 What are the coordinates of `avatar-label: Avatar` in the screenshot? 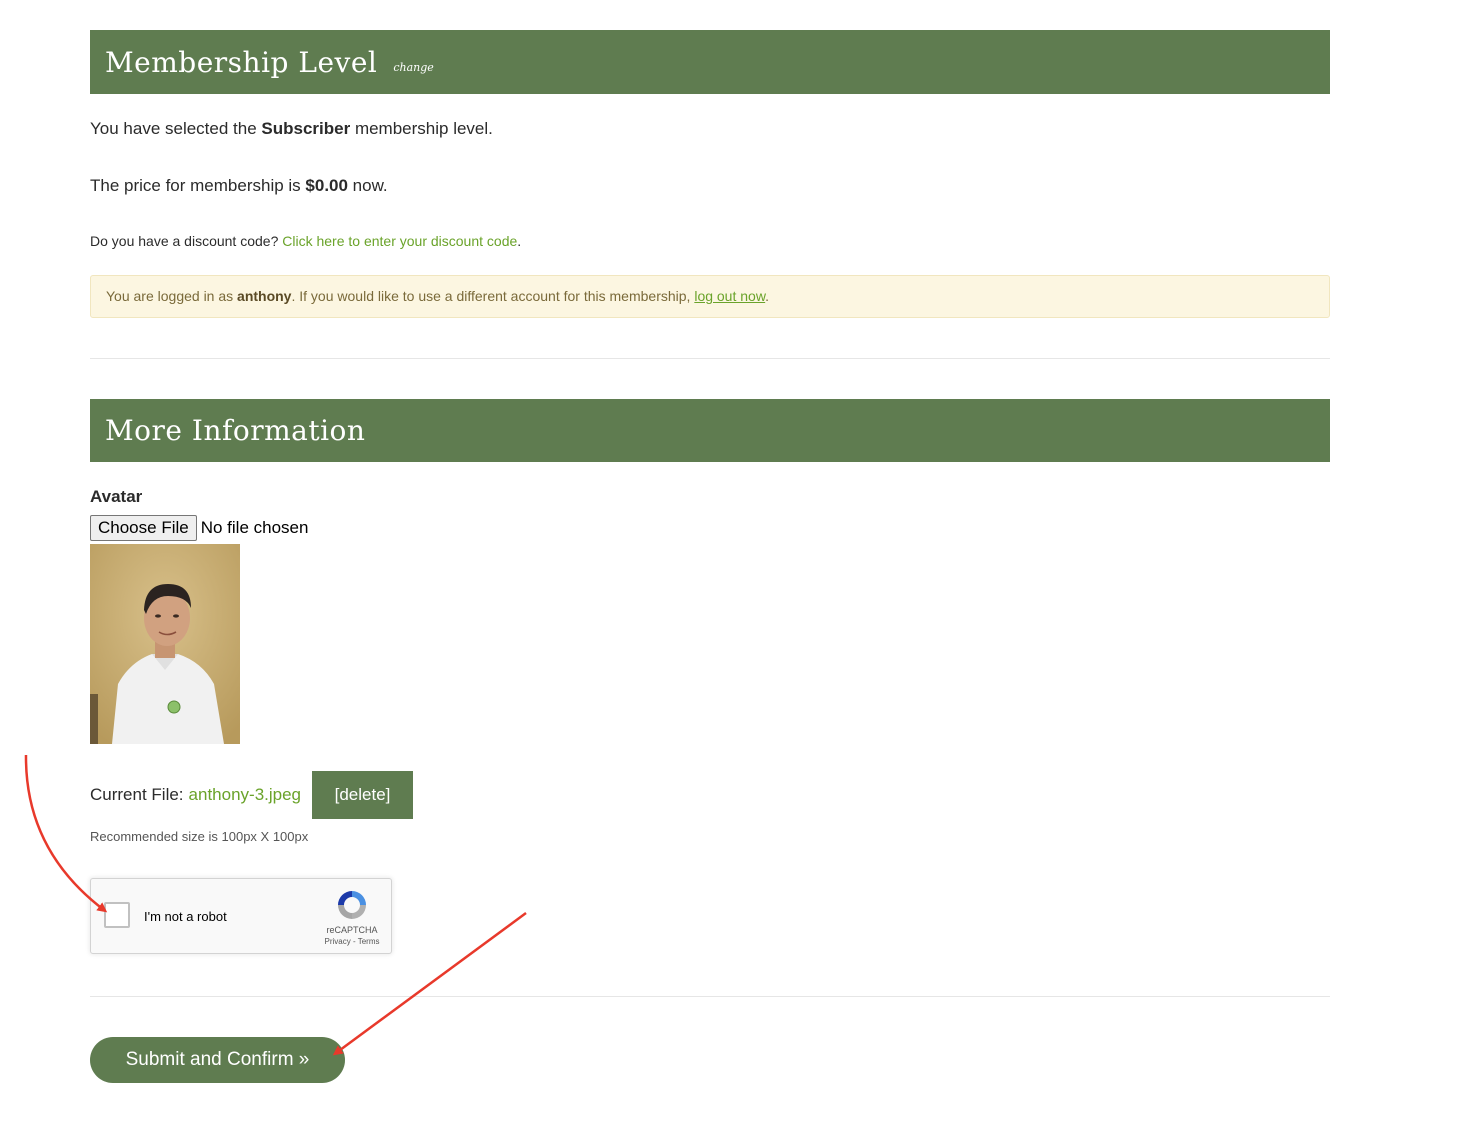 It's located at (116, 496).